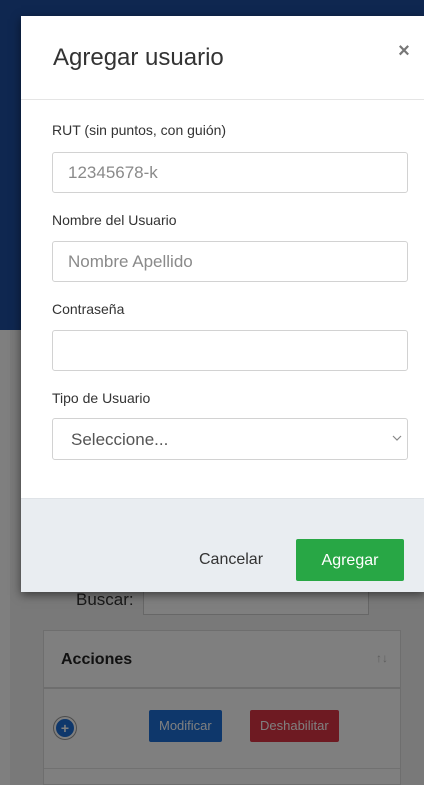 This screenshot has width=424, height=785. Describe the element at coordinates (231, 560) in the screenshot. I see `cancel-button: Cancelar` at that location.